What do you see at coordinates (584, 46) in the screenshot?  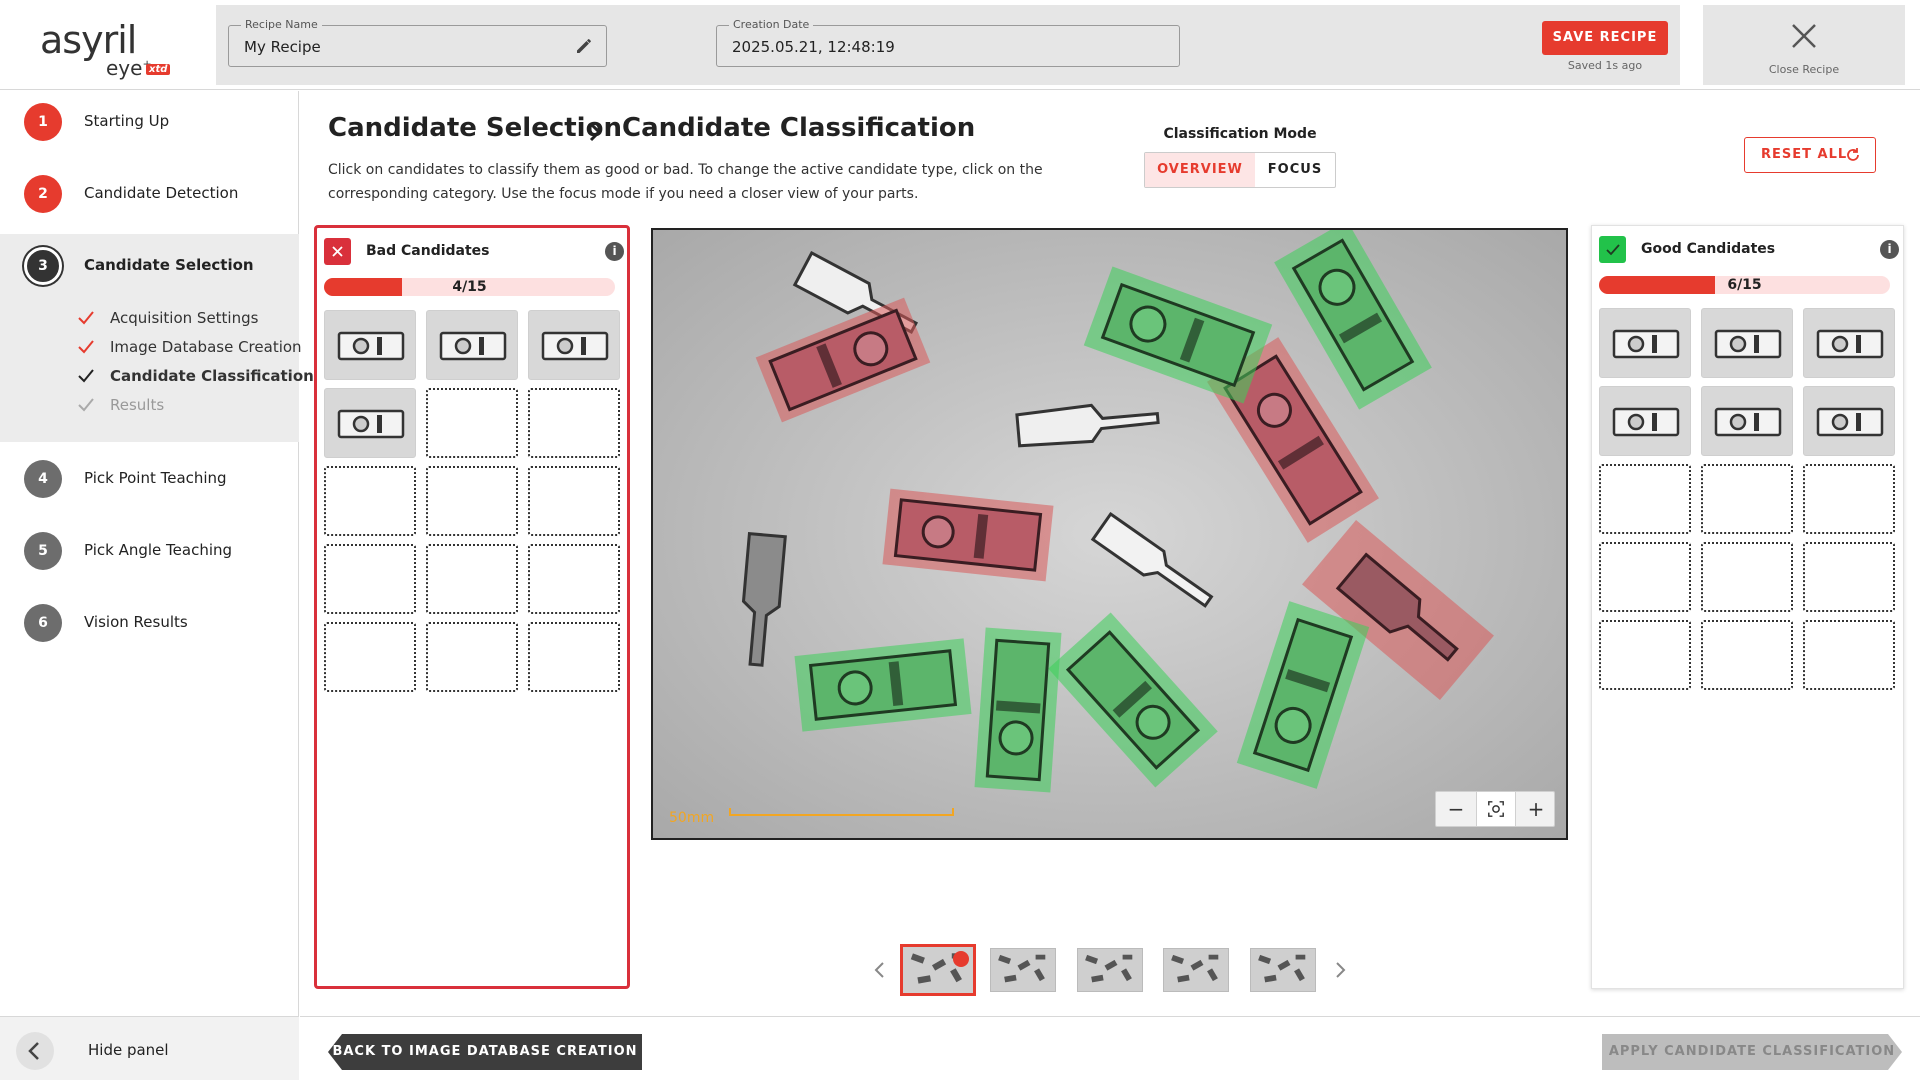 I see `pencil-icon` at bounding box center [584, 46].